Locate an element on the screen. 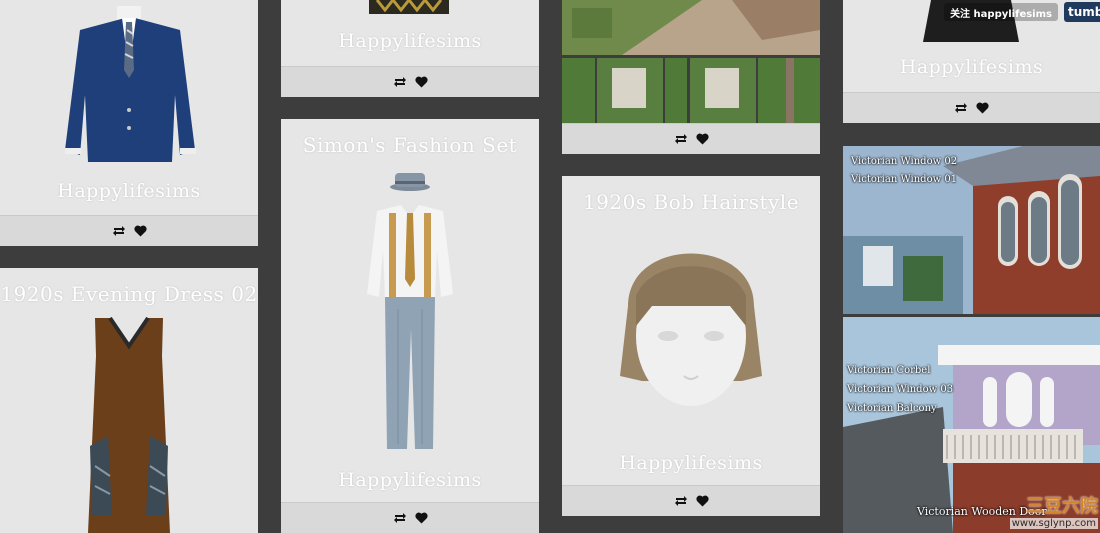 The height and width of the screenshot is (533, 1100). post-card-blazer: Happylifesims is located at coordinates (129, 123).